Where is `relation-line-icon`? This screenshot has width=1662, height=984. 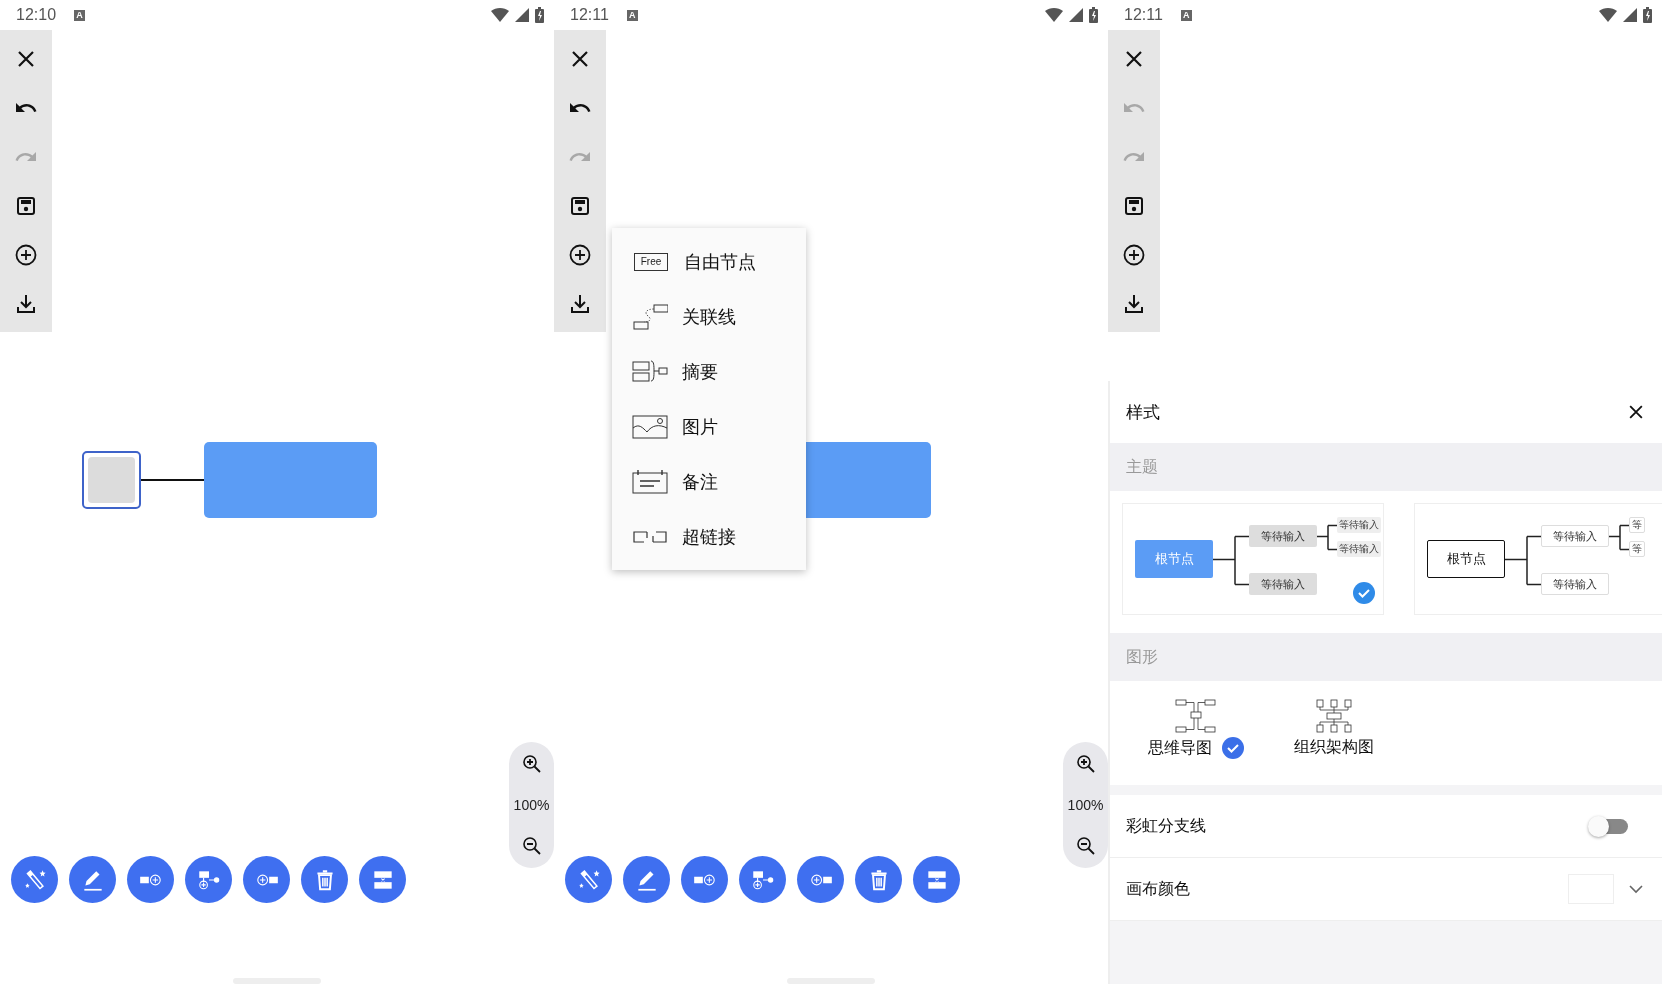
relation-line-icon is located at coordinates (650, 316).